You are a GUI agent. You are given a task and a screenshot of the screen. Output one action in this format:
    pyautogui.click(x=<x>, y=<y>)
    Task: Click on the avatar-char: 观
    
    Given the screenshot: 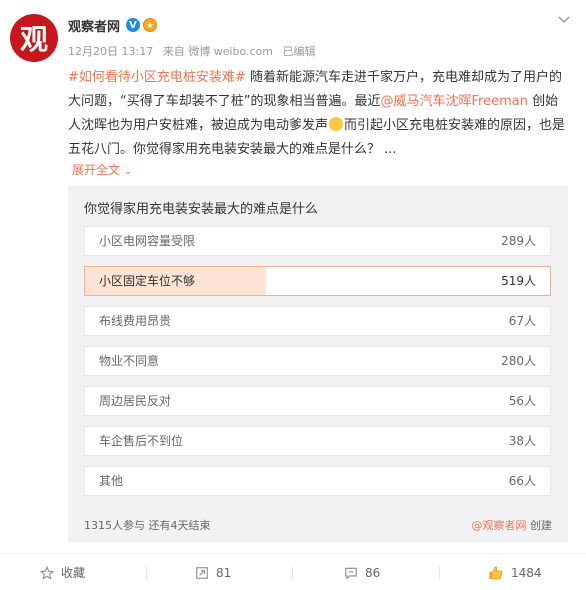 What is the action you would take?
    pyautogui.click(x=33, y=39)
    